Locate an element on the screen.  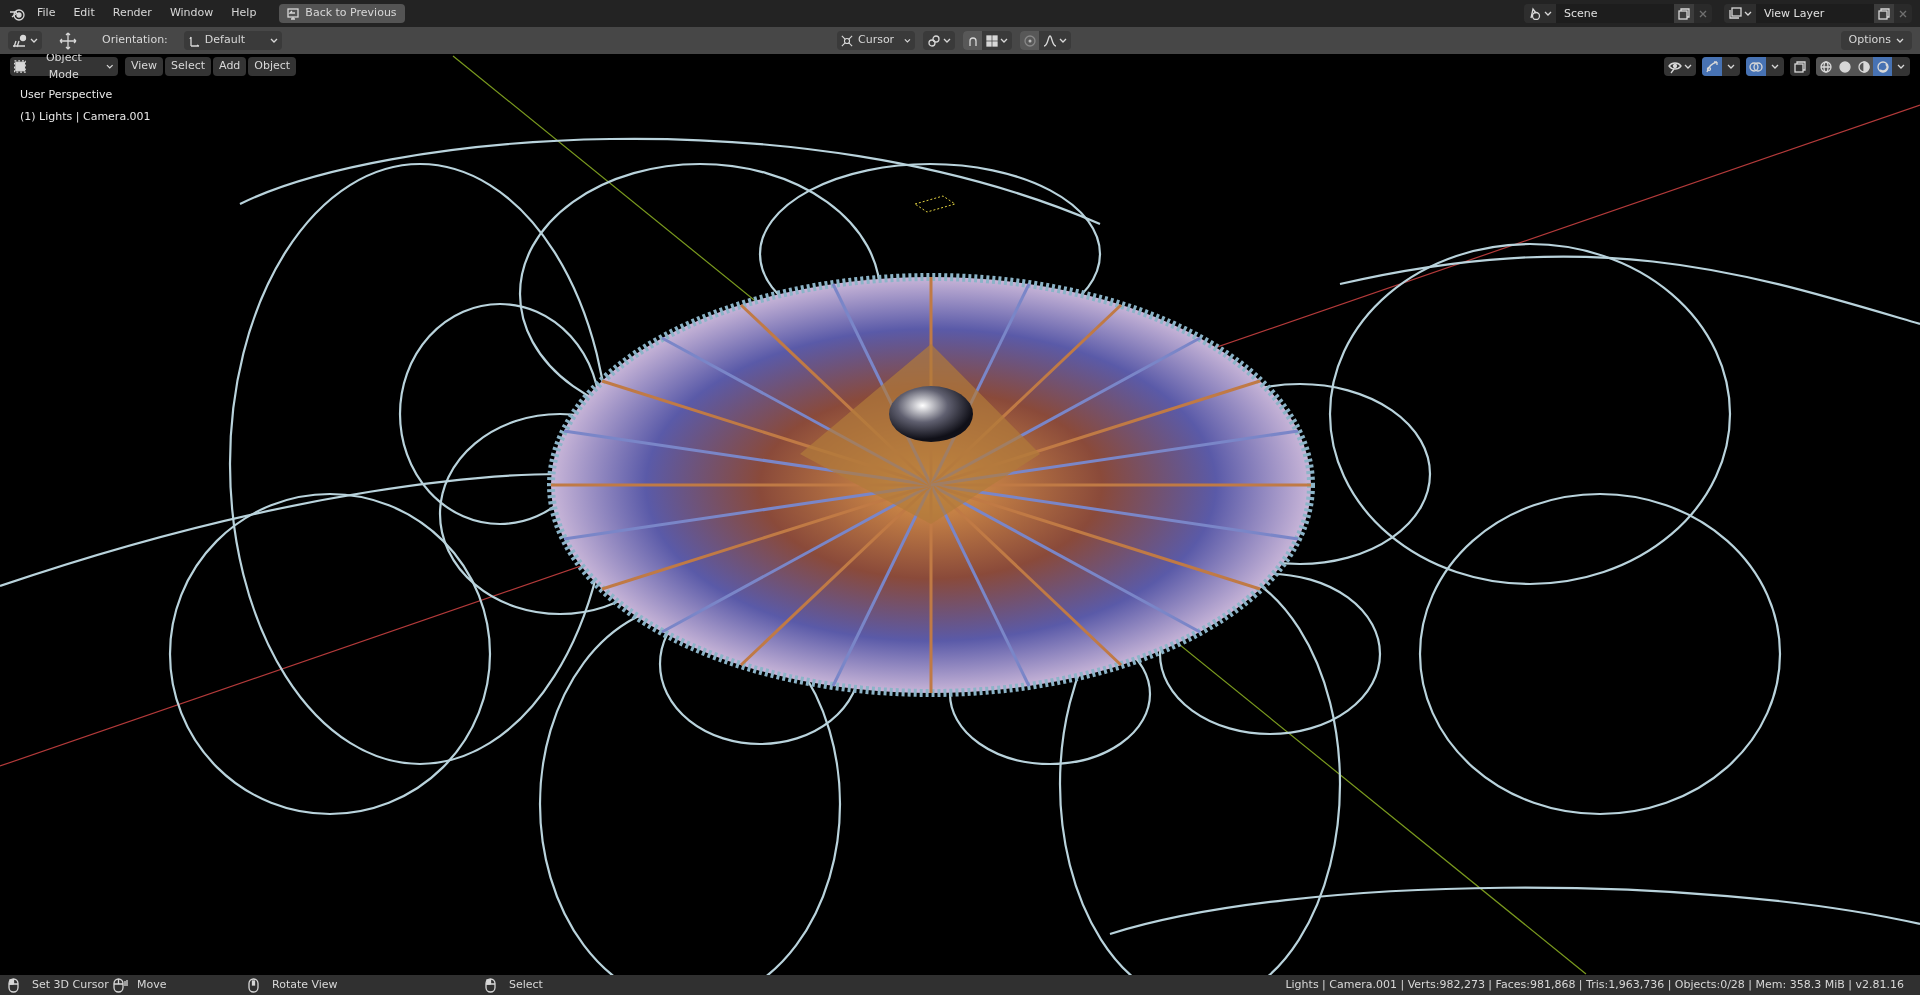
menu-item: Window is located at coordinates (191, 13).